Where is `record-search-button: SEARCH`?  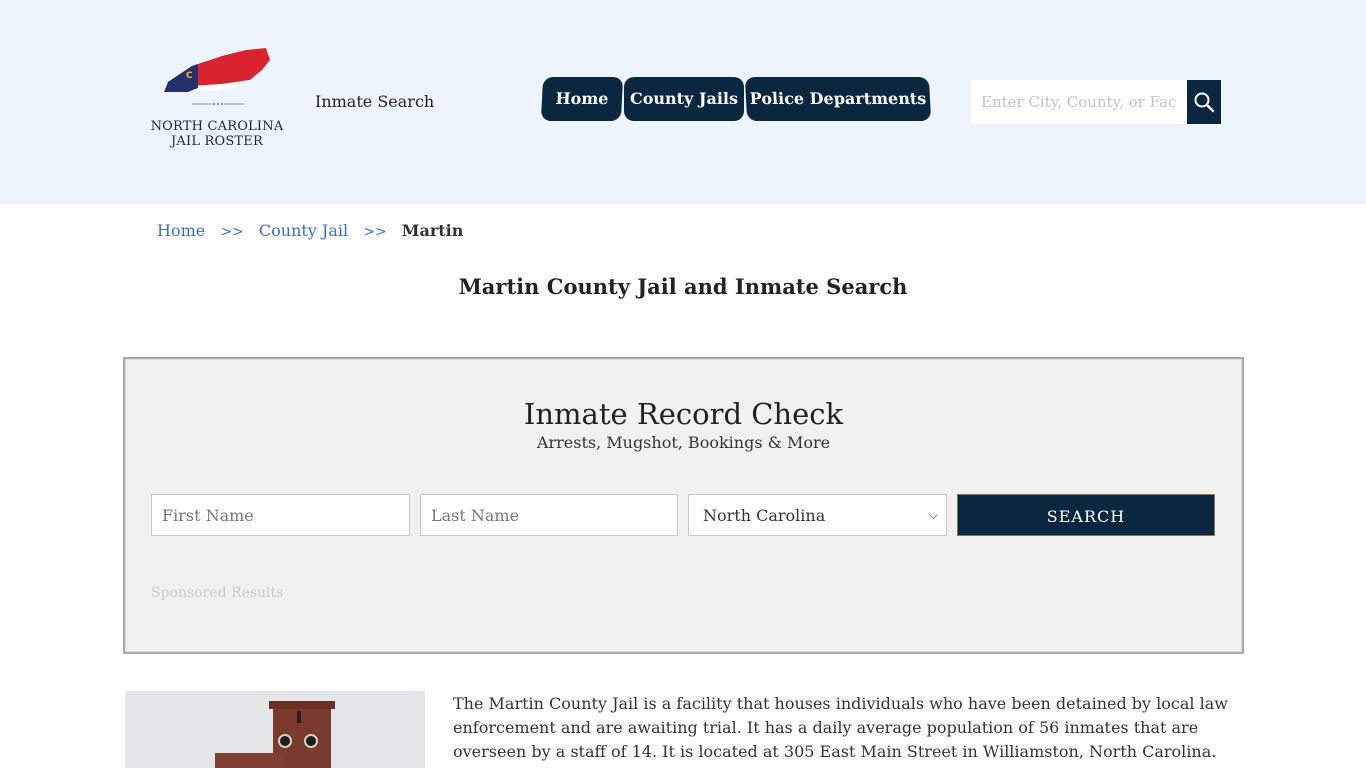 record-search-button: SEARCH is located at coordinates (1086, 515).